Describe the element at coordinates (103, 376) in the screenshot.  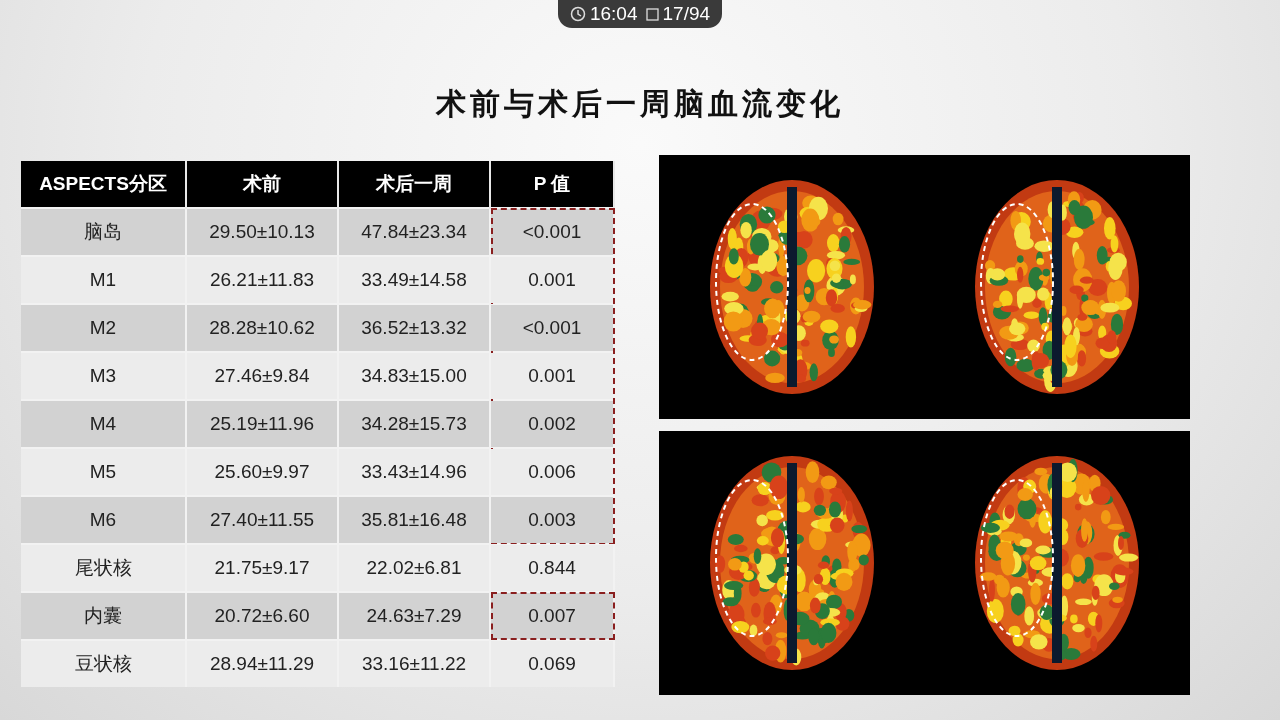
I see `table-cell: M3` at that location.